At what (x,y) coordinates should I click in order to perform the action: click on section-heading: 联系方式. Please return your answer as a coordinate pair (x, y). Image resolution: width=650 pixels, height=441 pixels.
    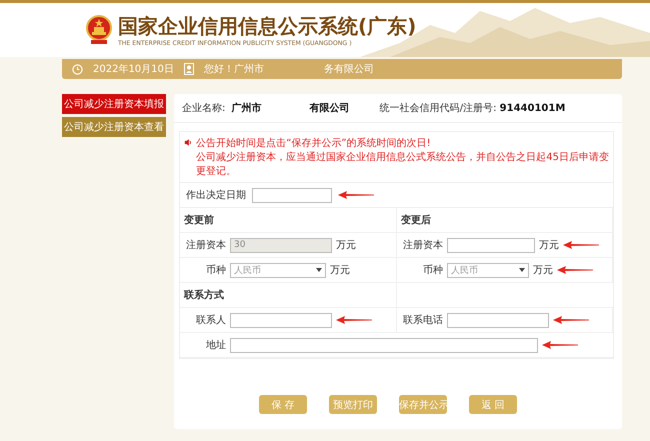
    Looking at the image, I should click on (204, 295).